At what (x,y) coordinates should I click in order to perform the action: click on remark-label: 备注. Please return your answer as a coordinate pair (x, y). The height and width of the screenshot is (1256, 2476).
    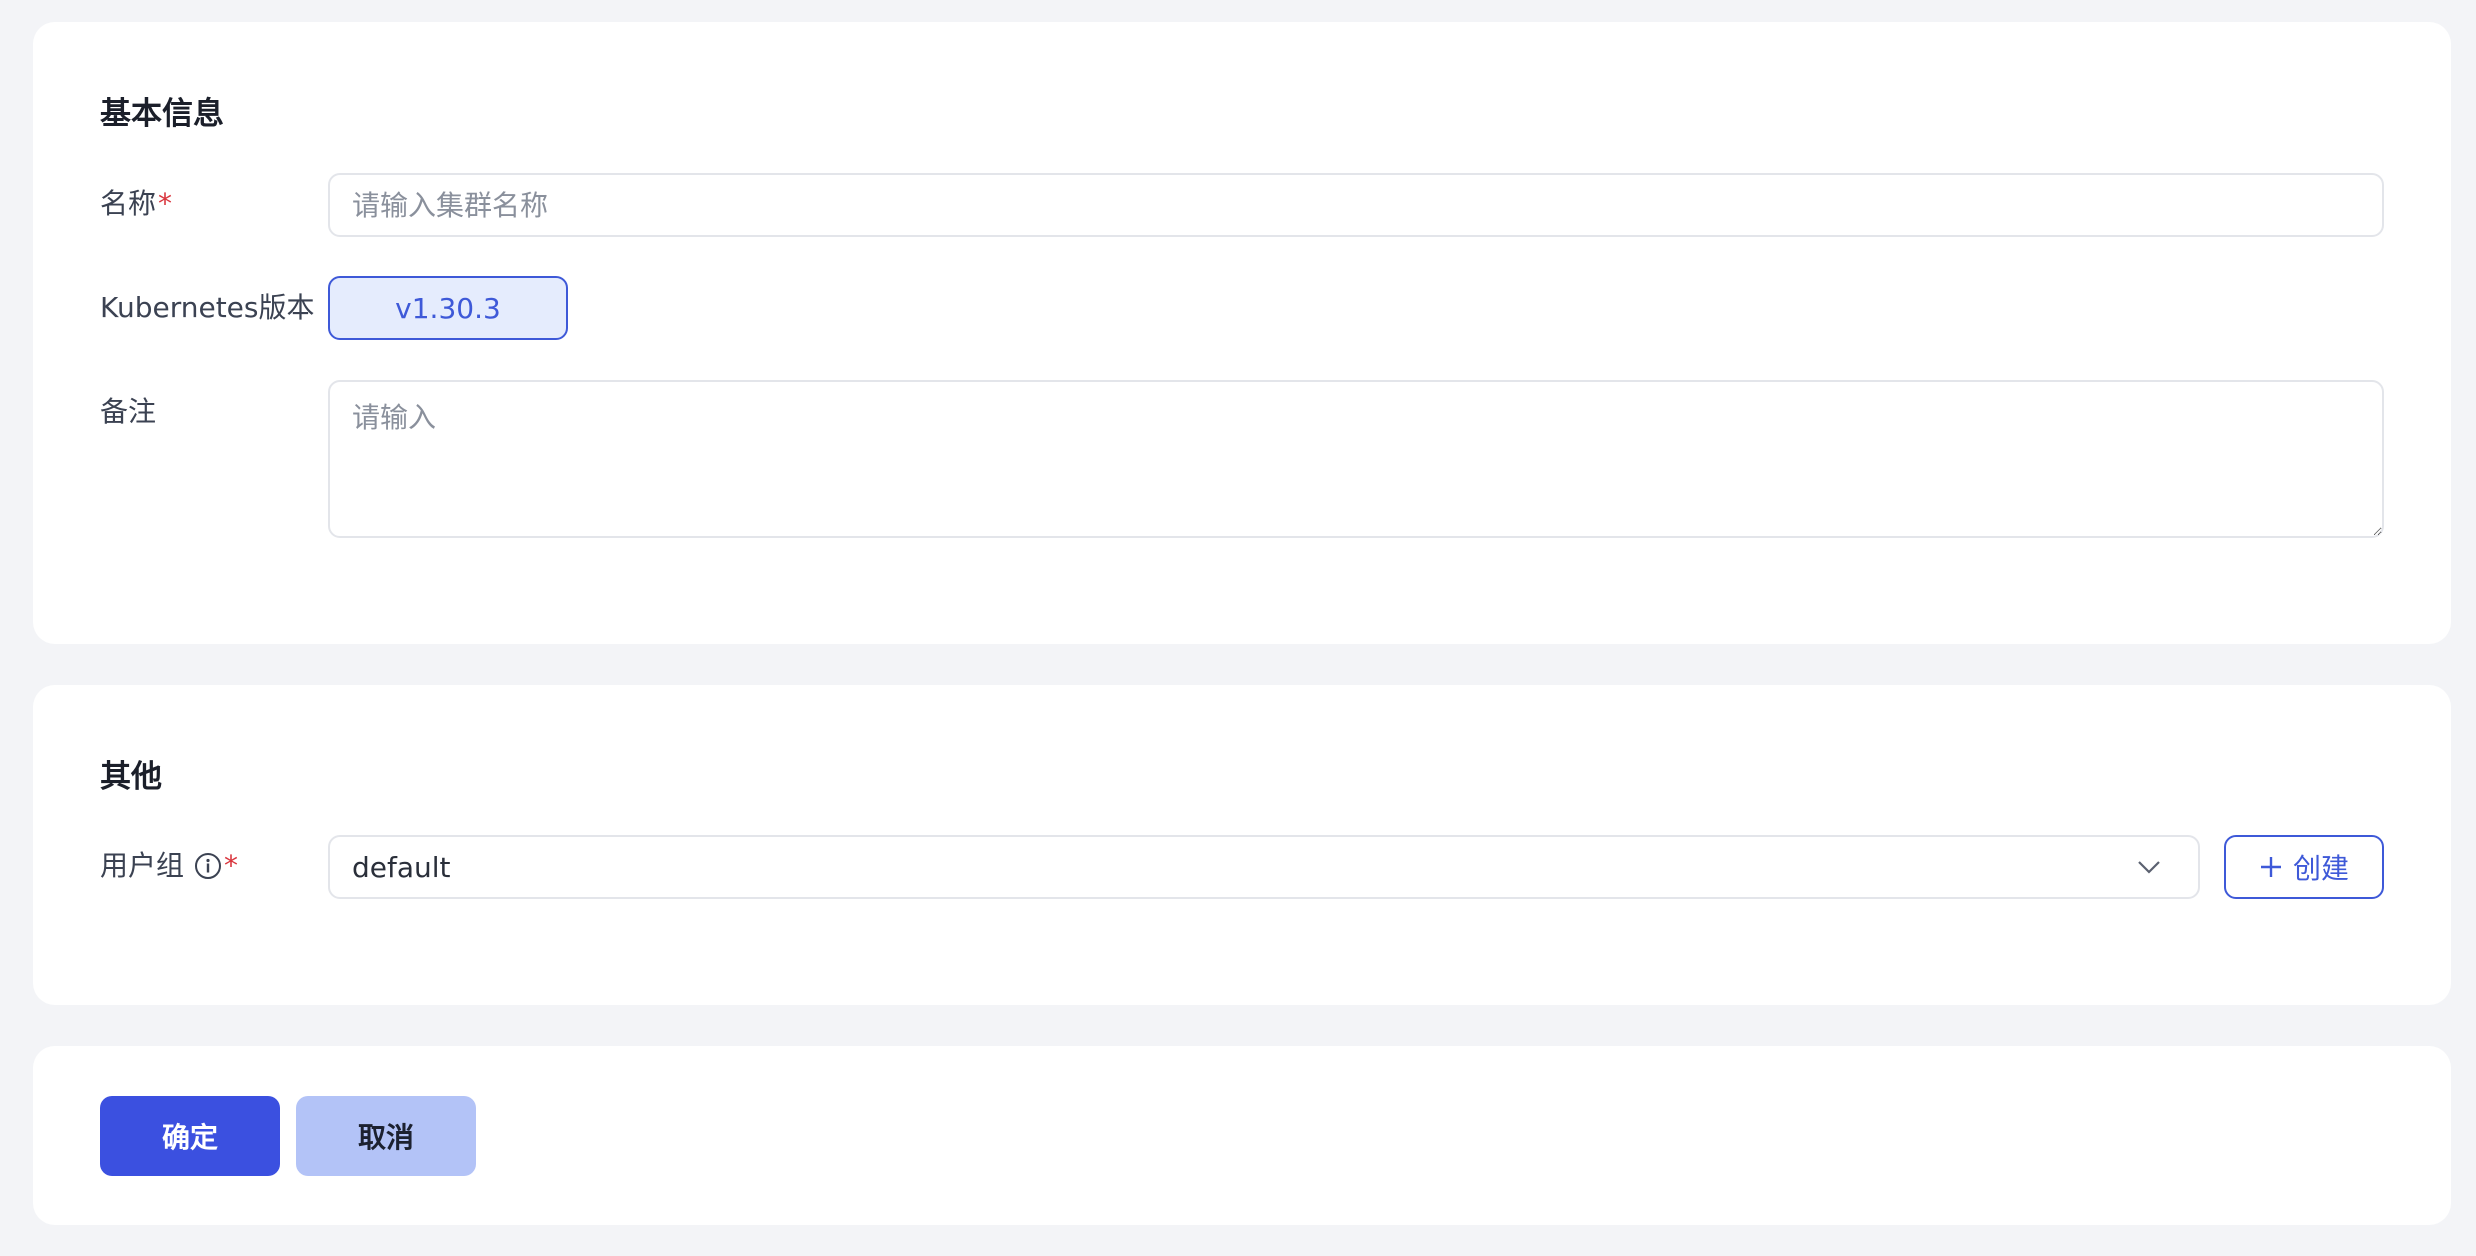
    Looking at the image, I should click on (128, 411).